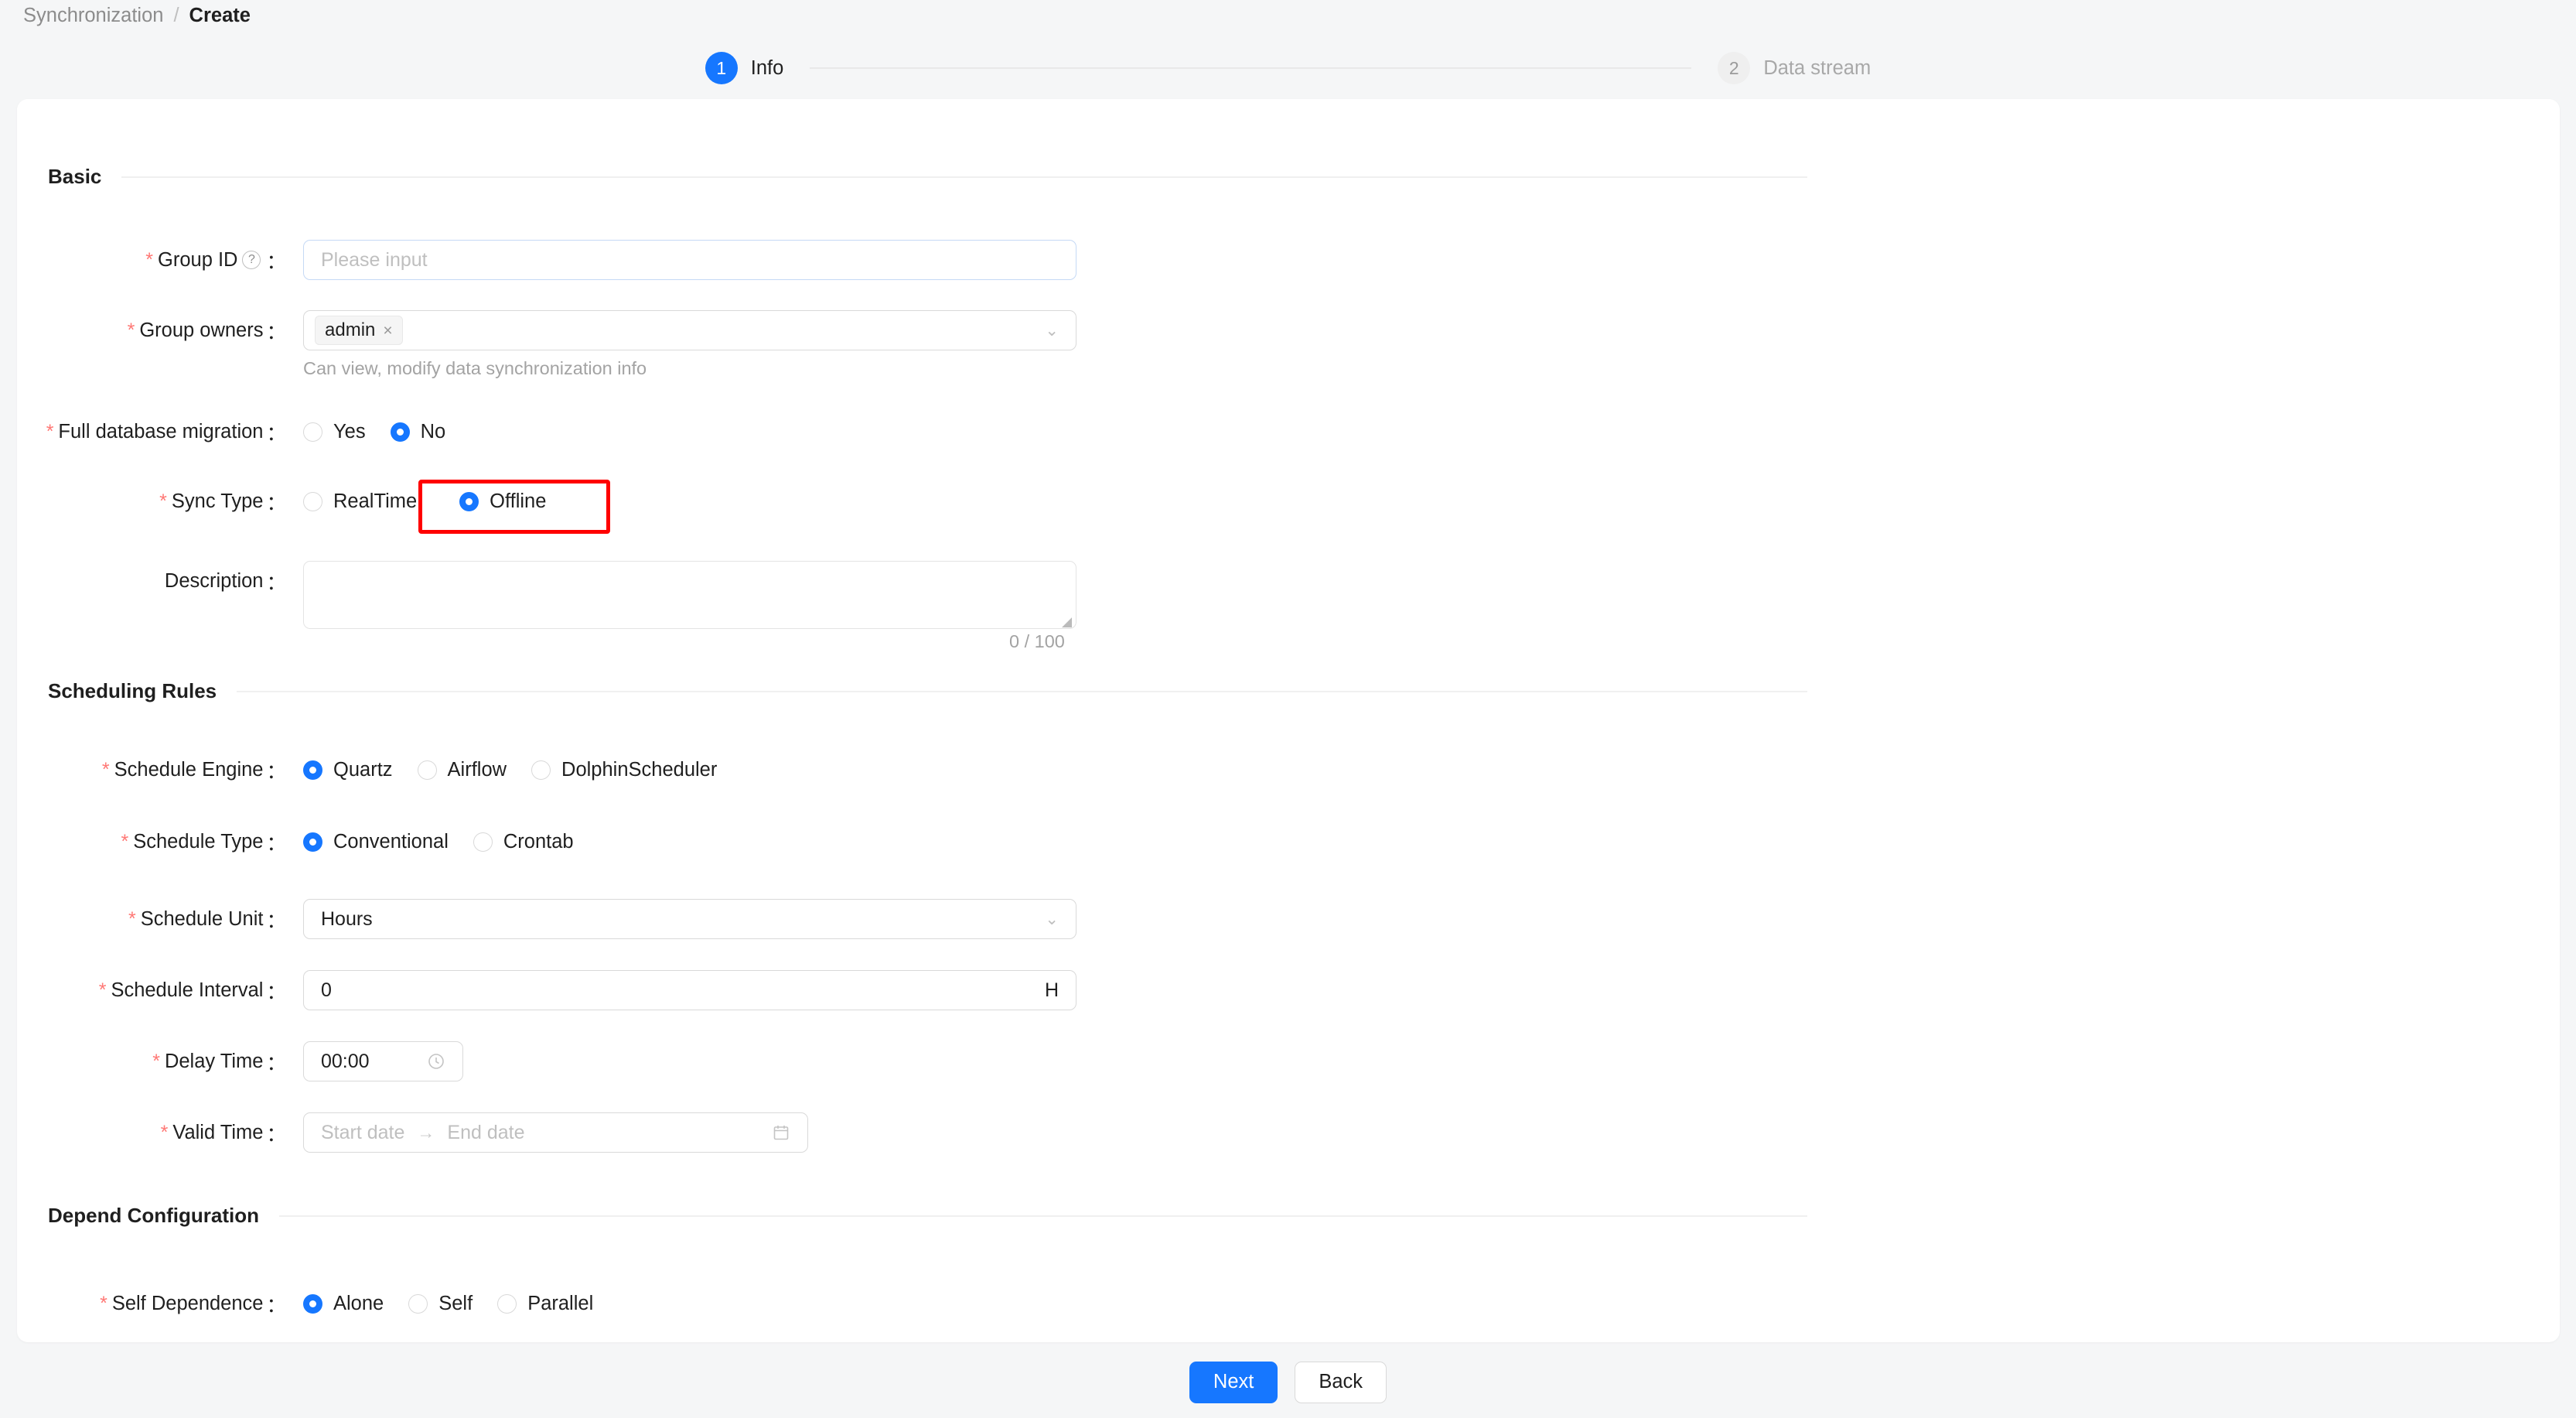 This screenshot has width=2576, height=1418. I want to click on group-owners-control: admin × ⌄, so click(689, 330).